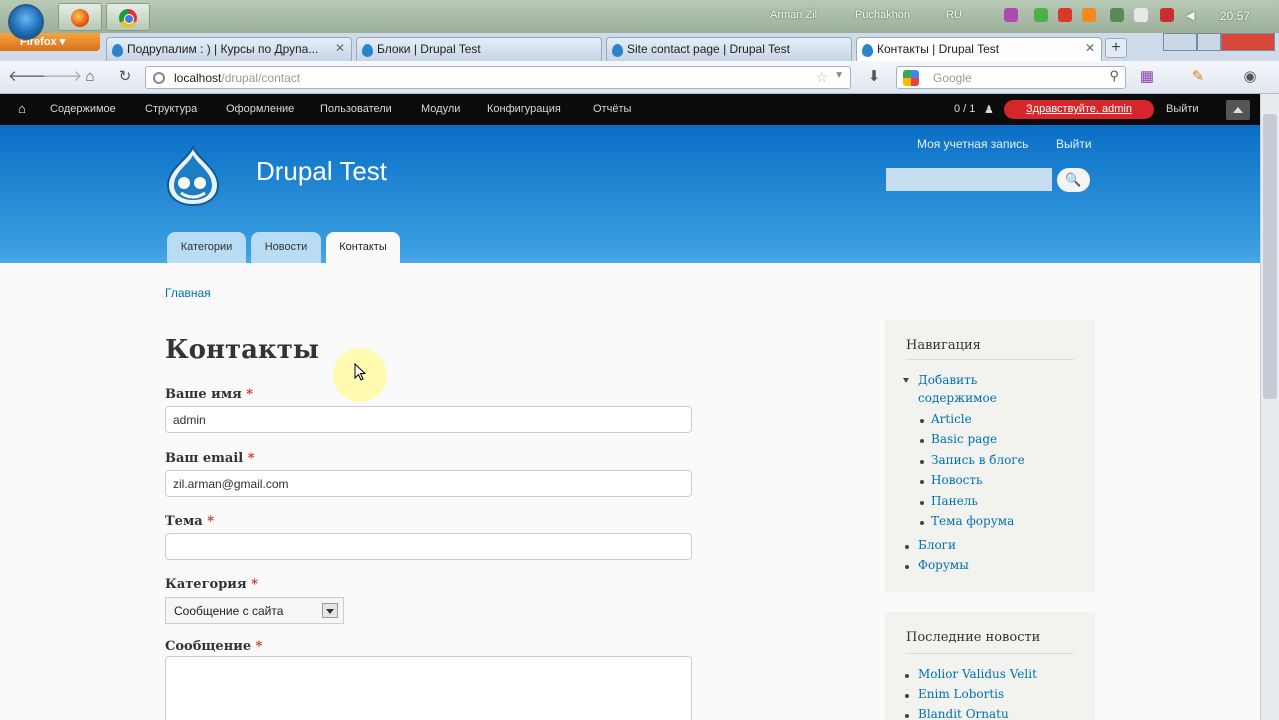 The width and height of the screenshot is (1279, 720). I want to click on site-search-input, so click(969, 179).